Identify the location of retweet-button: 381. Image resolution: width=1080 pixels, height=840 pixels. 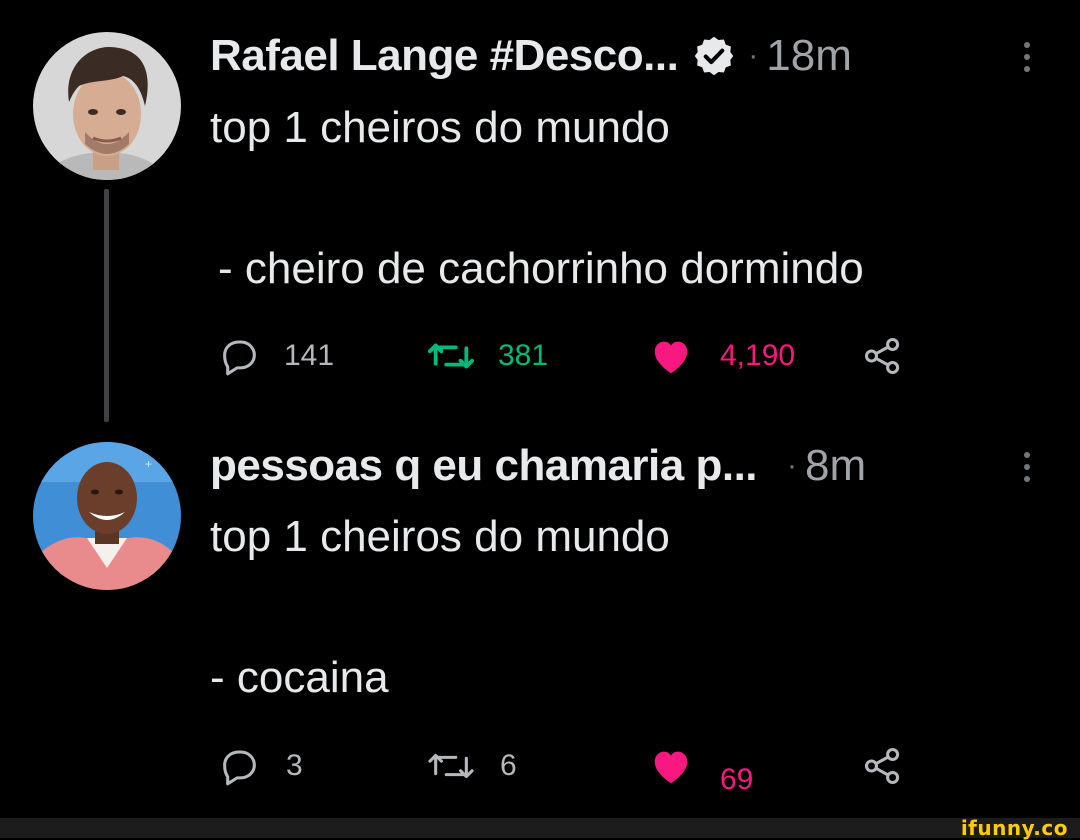
(487, 356).